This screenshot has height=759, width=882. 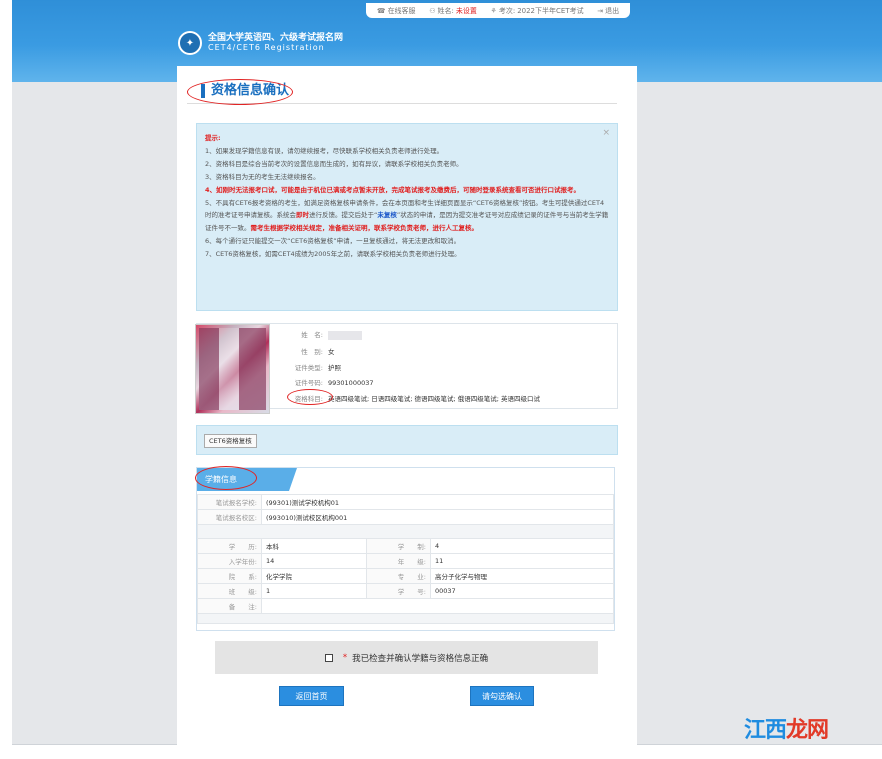 What do you see at coordinates (314, 591) in the screenshot?
I see `class-value: 1` at bounding box center [314, 591].